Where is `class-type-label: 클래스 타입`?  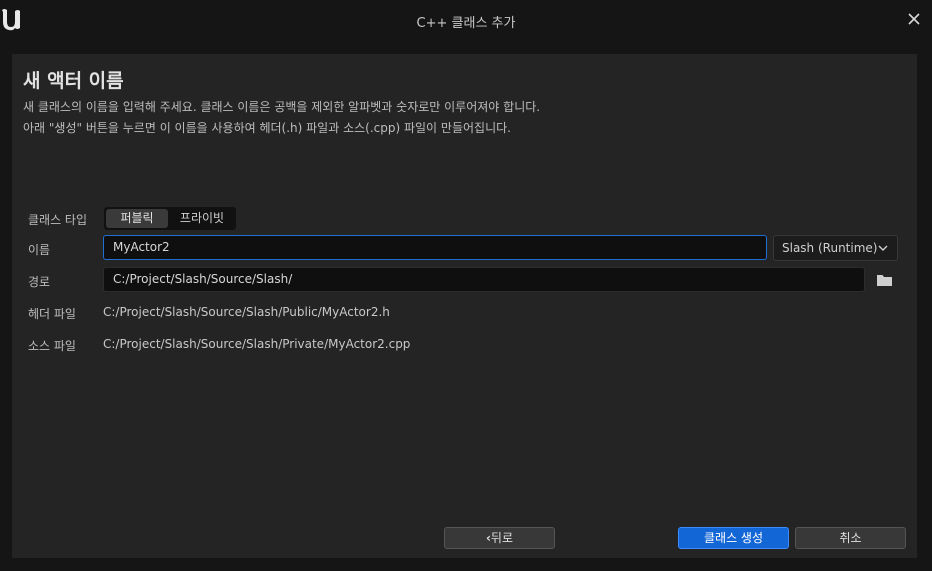 class-type-label: 클래스 타입 is located at coordinates (58, 220).